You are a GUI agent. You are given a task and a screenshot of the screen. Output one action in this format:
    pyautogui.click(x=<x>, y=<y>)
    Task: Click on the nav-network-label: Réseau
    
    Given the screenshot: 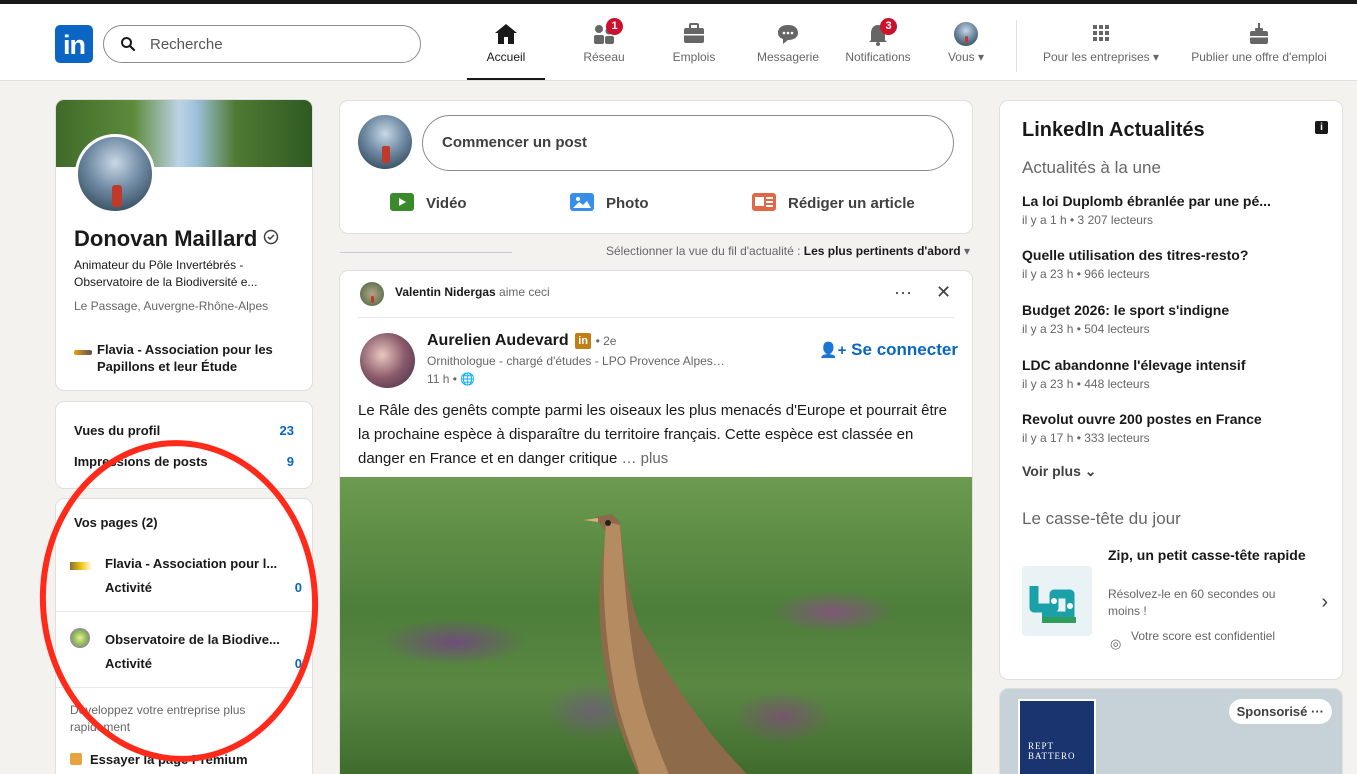 What is the action you would take?
    pyautogui.click(x=604, y=57)
    